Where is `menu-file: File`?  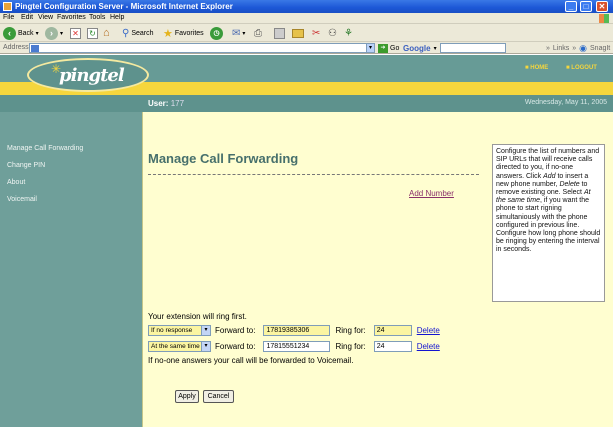
menu-file: File is located at coordinates (8, 17).